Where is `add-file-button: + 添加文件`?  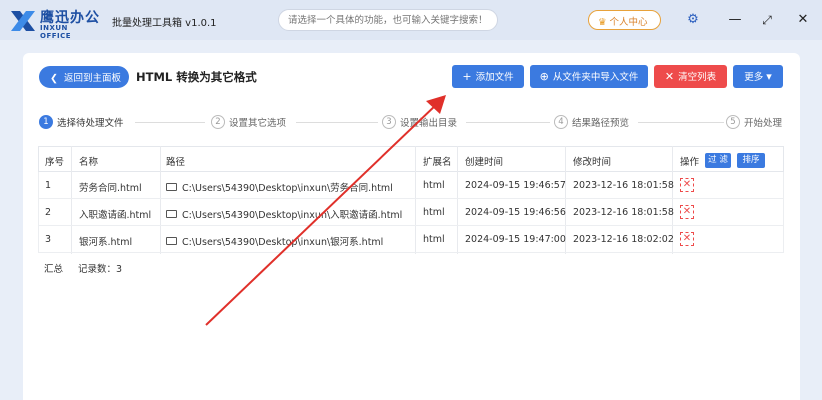 add-file-button: + 添加文件 is located at coordinates (488, 76).